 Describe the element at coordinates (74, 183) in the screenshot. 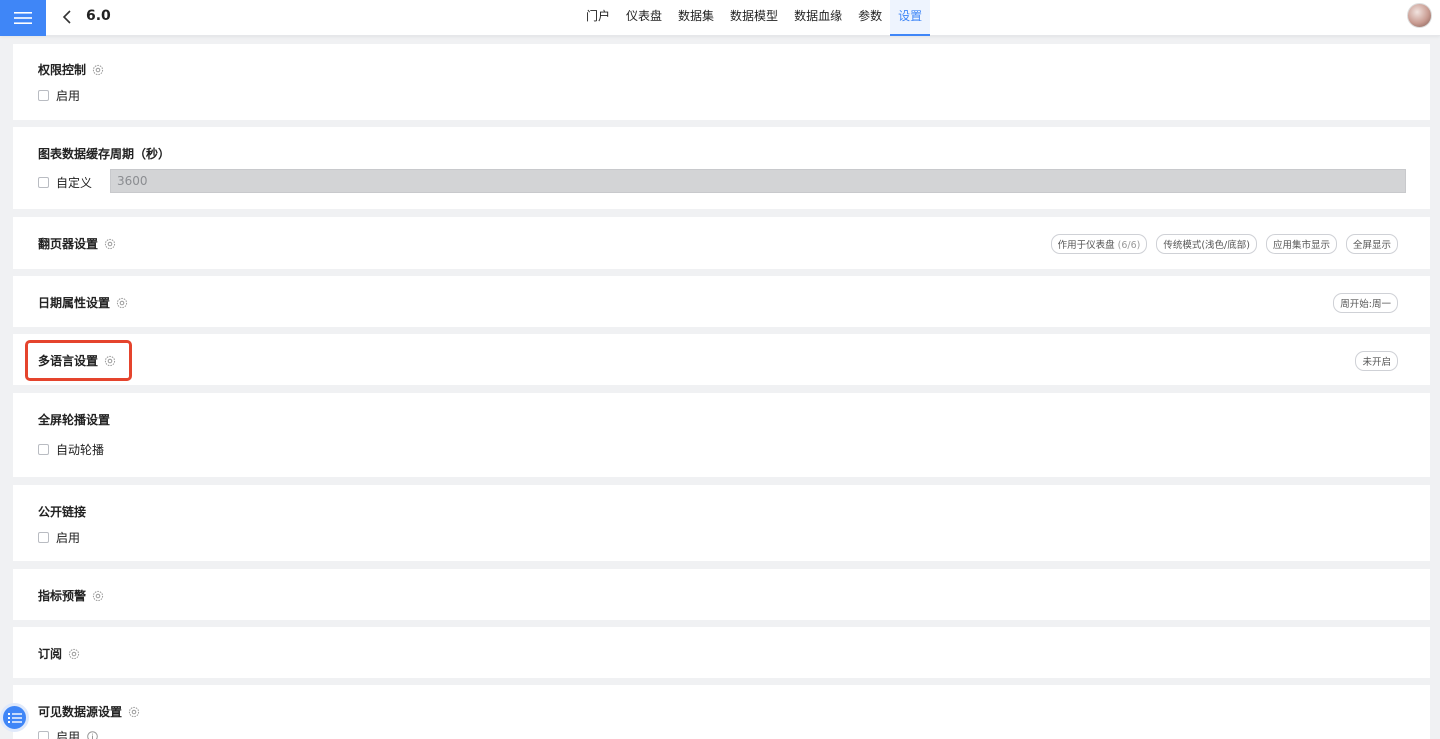

I see `checkbox-label: 自定义` at that location.